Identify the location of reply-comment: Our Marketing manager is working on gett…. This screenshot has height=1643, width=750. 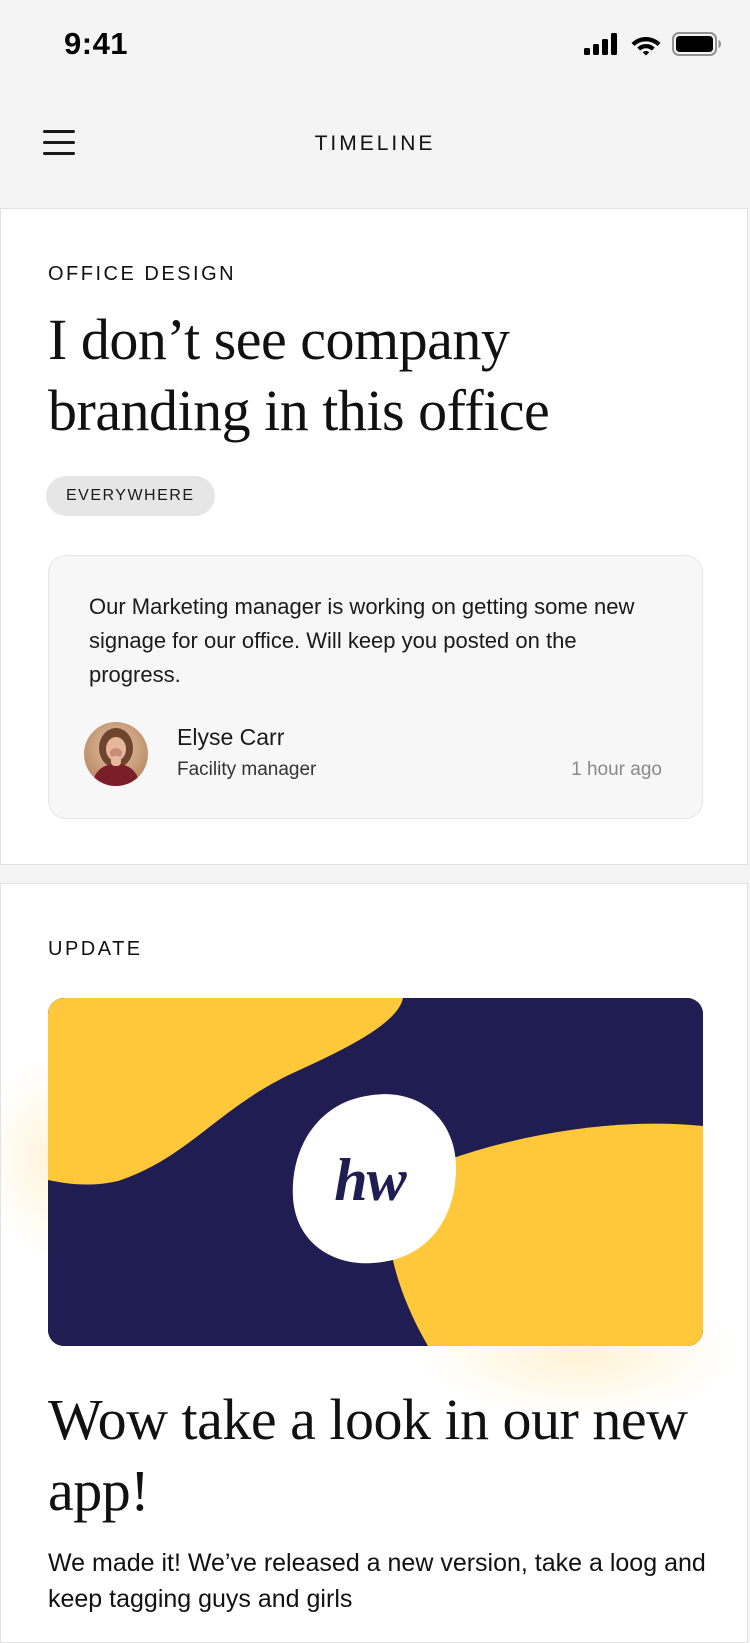
(375, 687).